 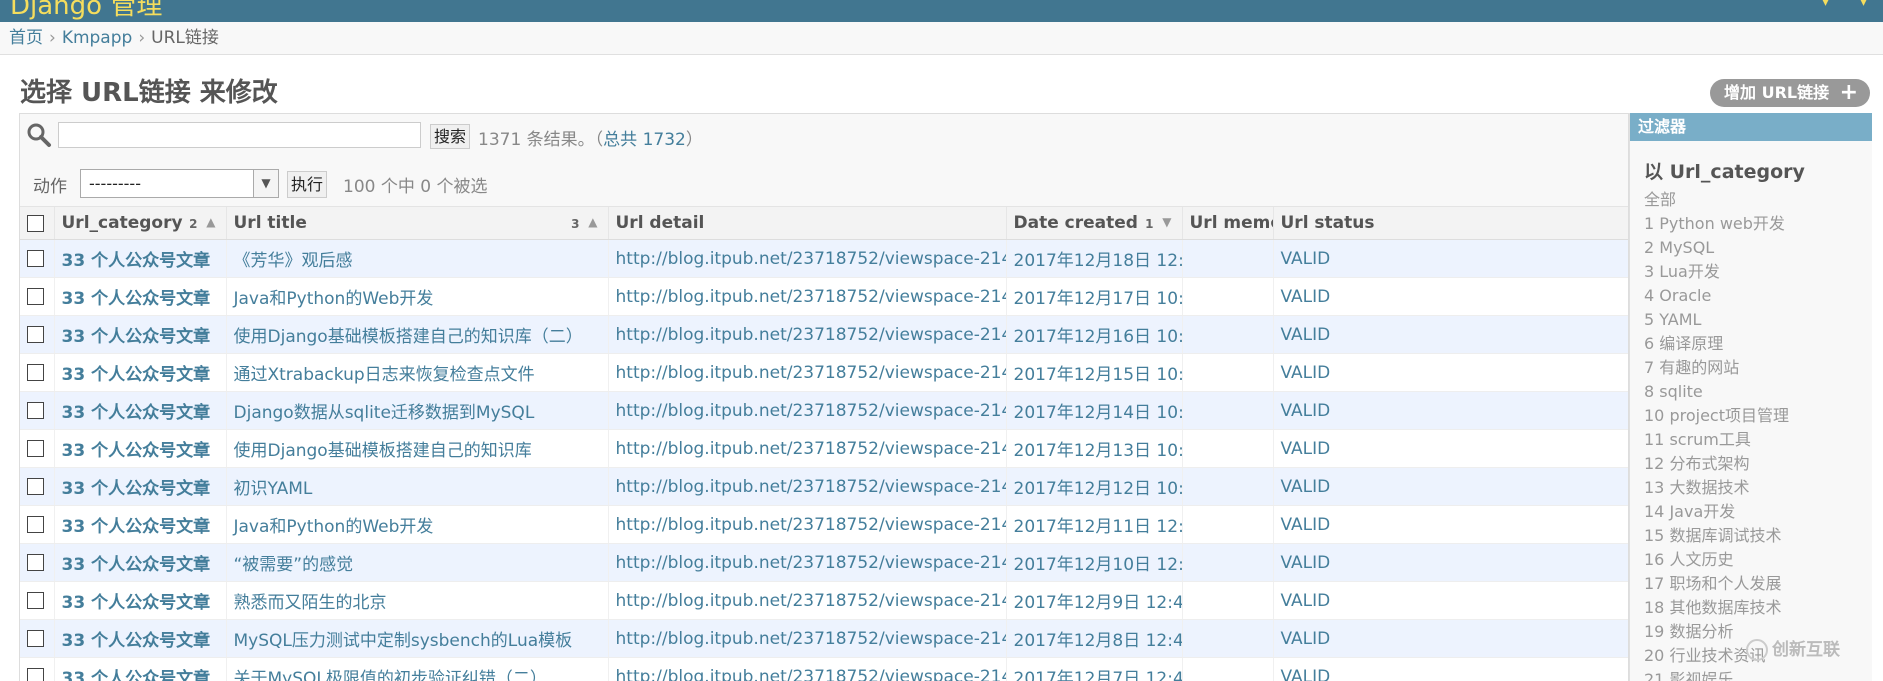 I want to click on filter-item: 21 影视娱乐, so click(x=1758, y=674).